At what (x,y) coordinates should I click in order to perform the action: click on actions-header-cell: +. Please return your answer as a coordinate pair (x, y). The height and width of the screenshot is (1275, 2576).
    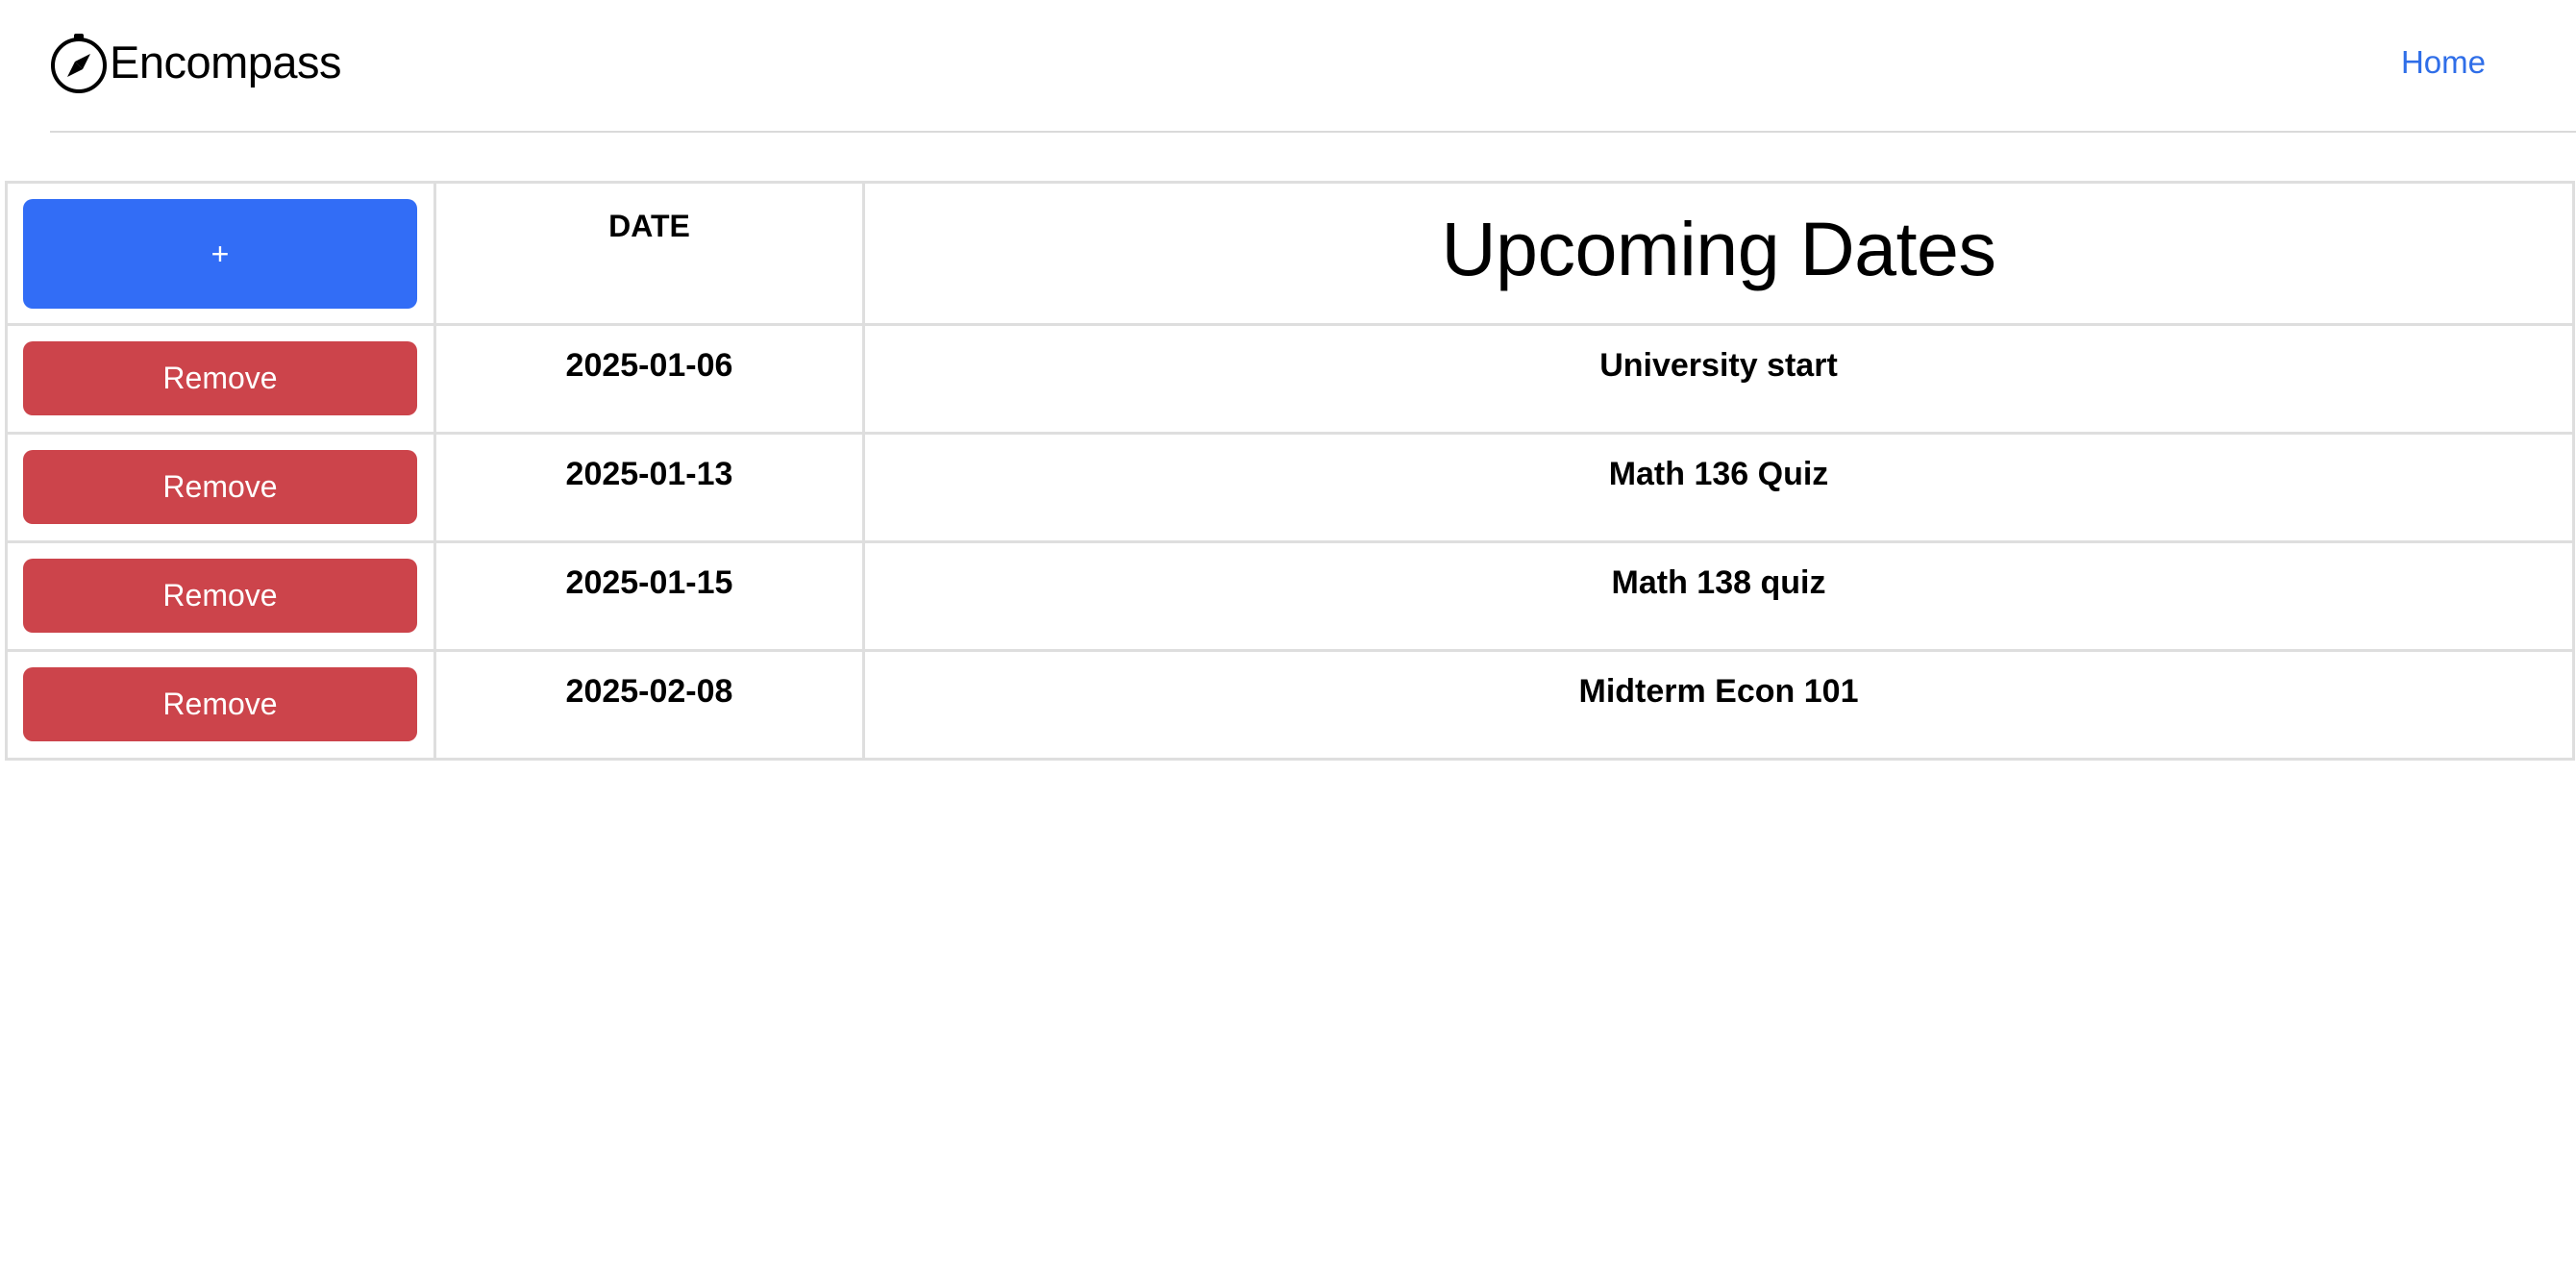
    Looking at the image, I should click on (220, 253).